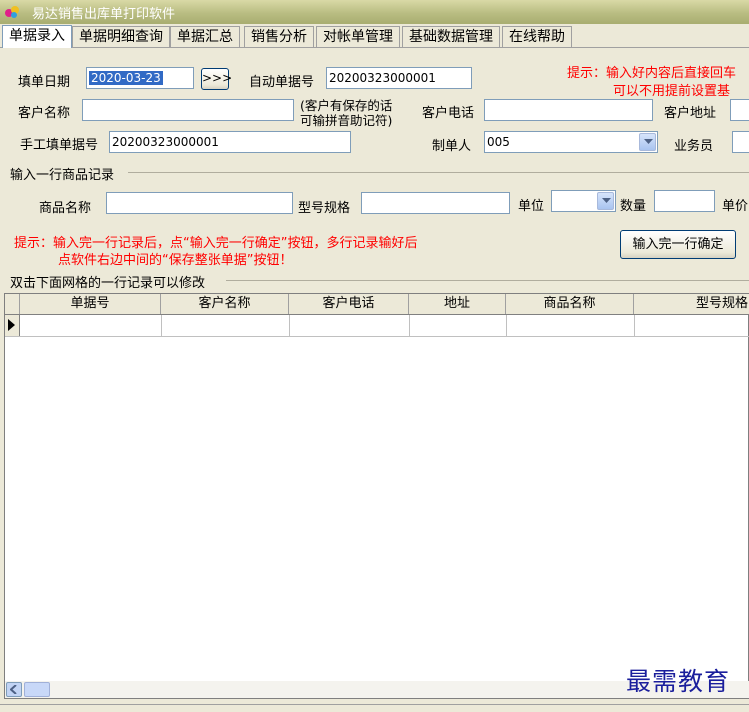  Describe the element at coordinates (225, 304) in the screenshot. I see `col-header-customer: 客户名称` at that location.